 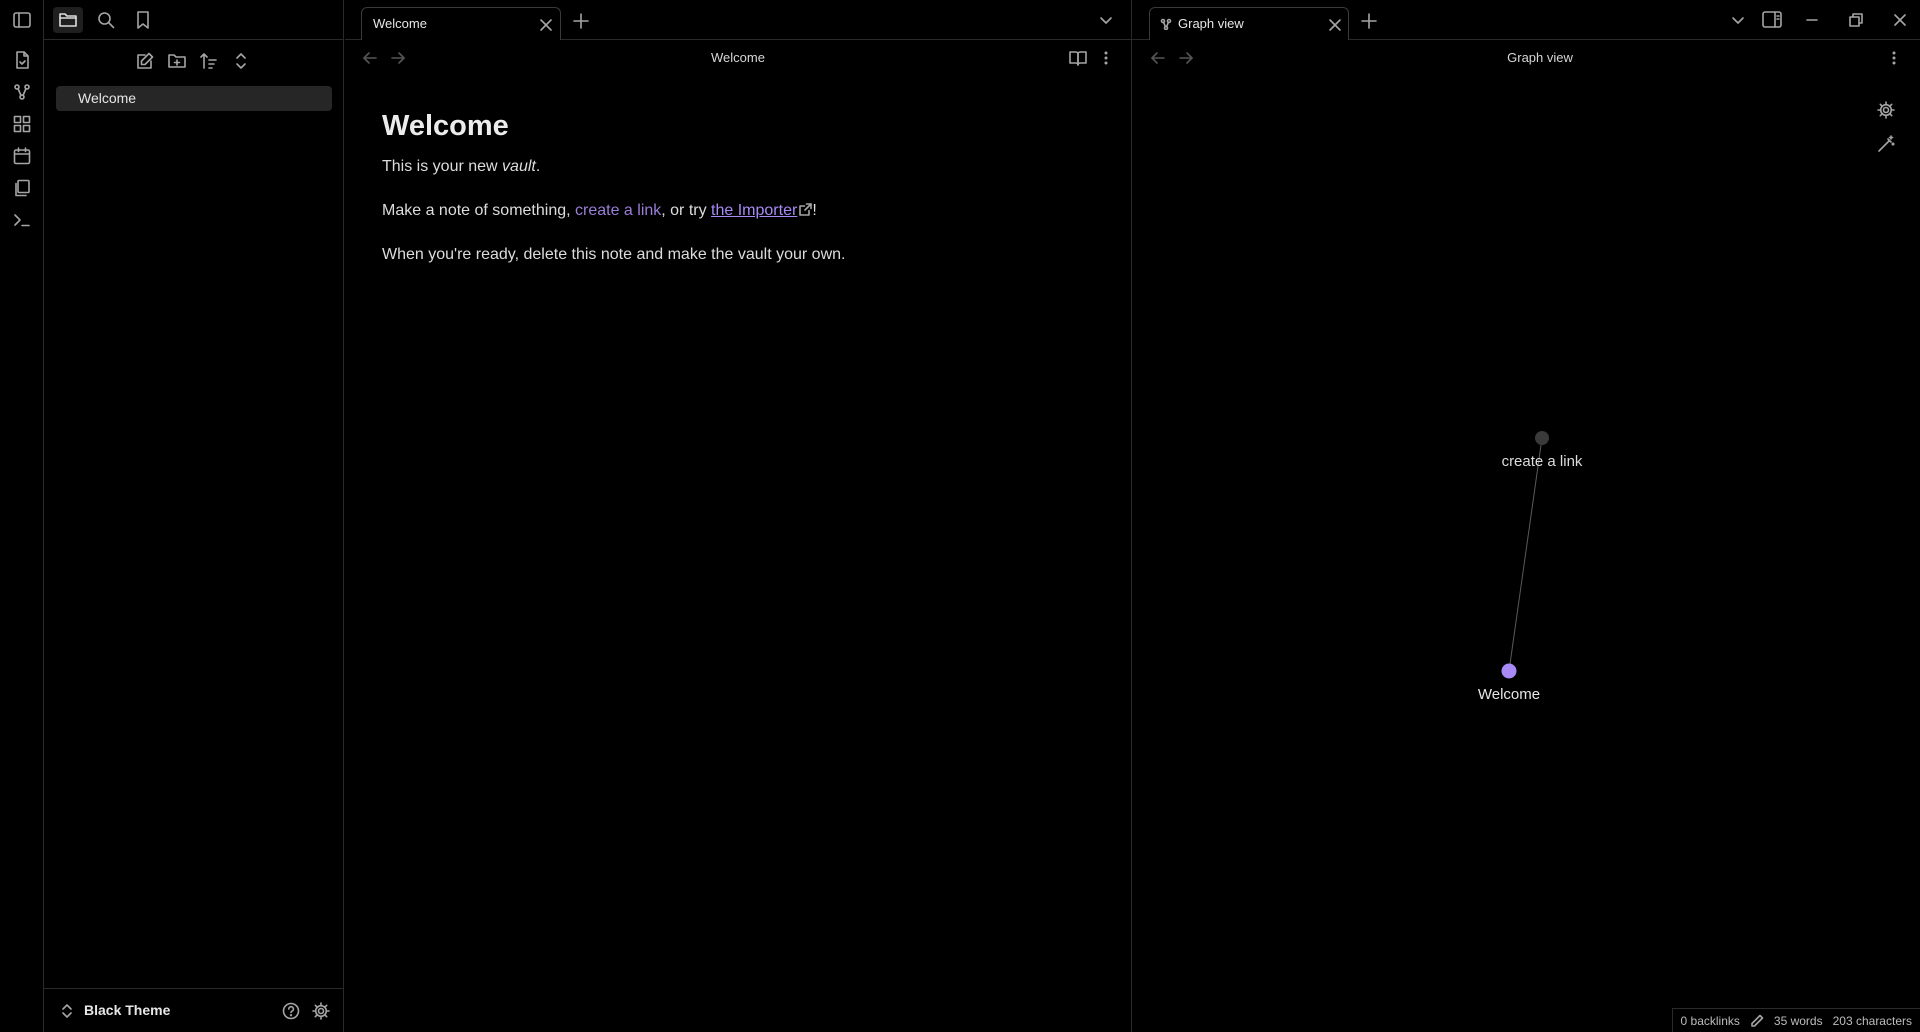 I want to click on command-palette-icon, so click(x=22, y=220).